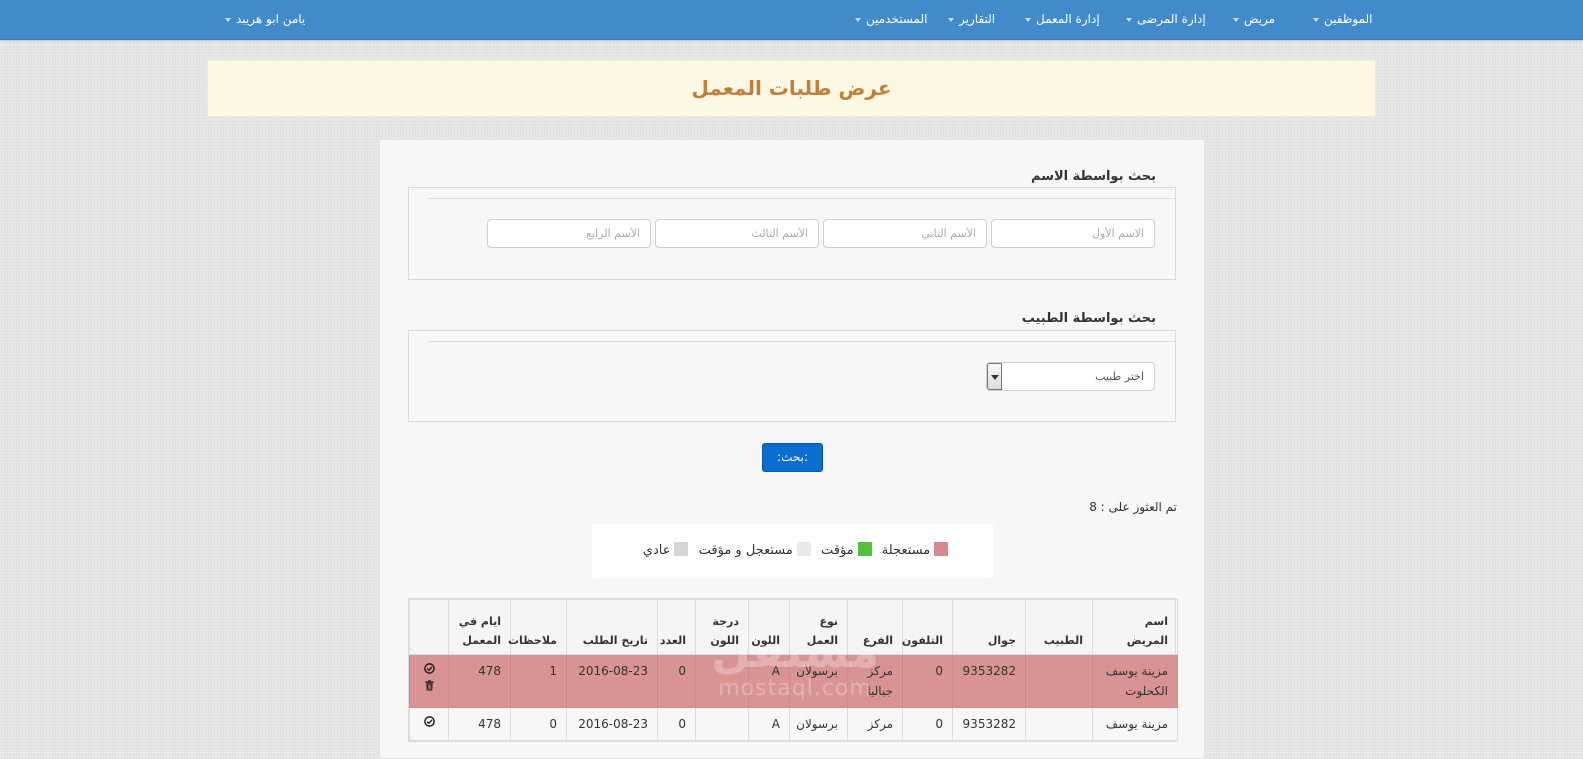  Describe the element at coordinates (818, 627) in the screenshot. I see `header-work-type: نوع العمل` at that location.